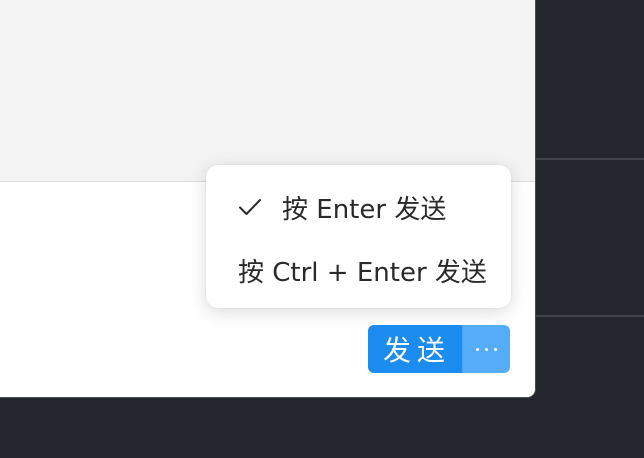 The width and height of the screenshot is (644, 458). Describe the element at coordinates (415, 349) in the screenshot. I see `send-button: 发送` at that location.